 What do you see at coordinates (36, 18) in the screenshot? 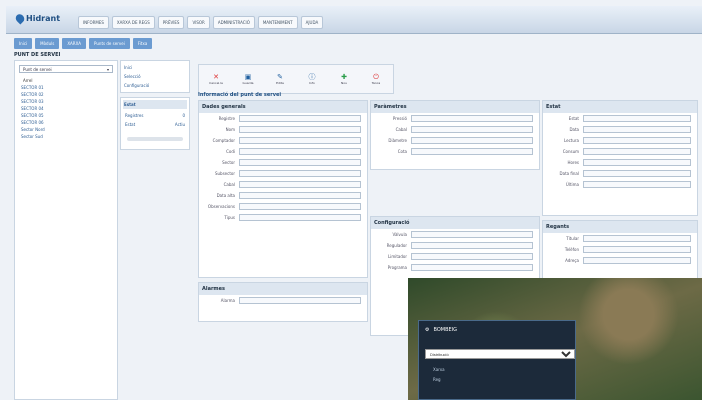
I see `app-logo: Hidrant` at bounding box center [36, 18].